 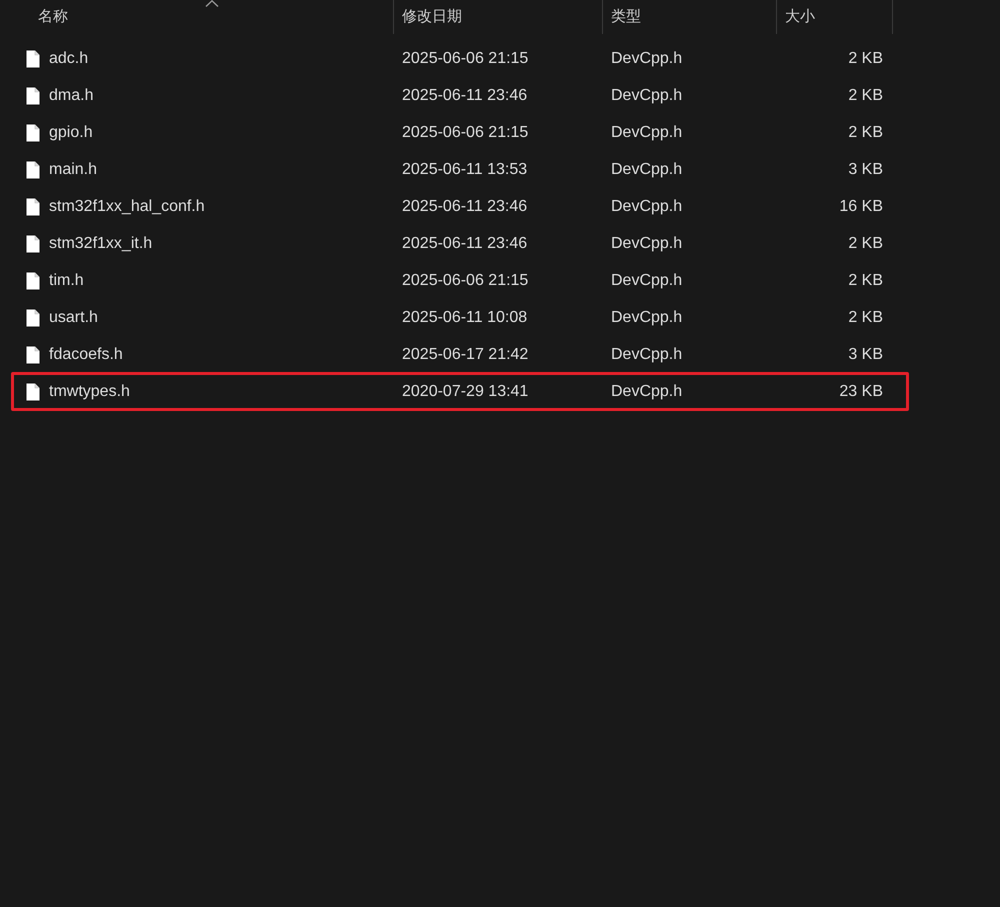 I want to click on file-row: stm32f1xx_it.h 2025-06-11 23:46 DevCpp.h 2 KB, so click(x=446, y=243).